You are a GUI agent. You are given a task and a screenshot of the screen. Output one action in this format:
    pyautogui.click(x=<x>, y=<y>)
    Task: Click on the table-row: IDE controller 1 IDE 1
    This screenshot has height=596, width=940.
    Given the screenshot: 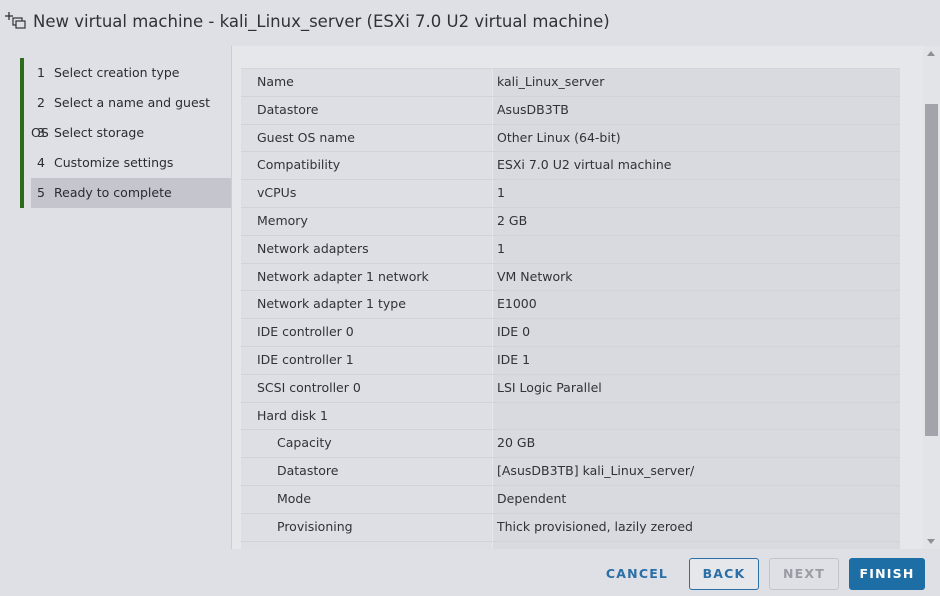 What is the action you would take?
    pyautogui.click(x=570, y=360)
    